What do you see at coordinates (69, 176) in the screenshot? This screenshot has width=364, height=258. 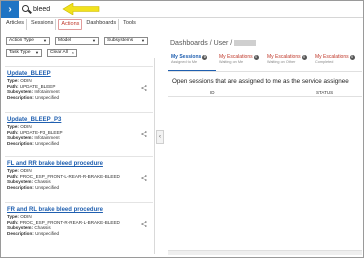 I see `field-value: PROC_ESP_FRONT-L-REAR-R-BRAKE-BLEED` at bounding box center [69, 176].